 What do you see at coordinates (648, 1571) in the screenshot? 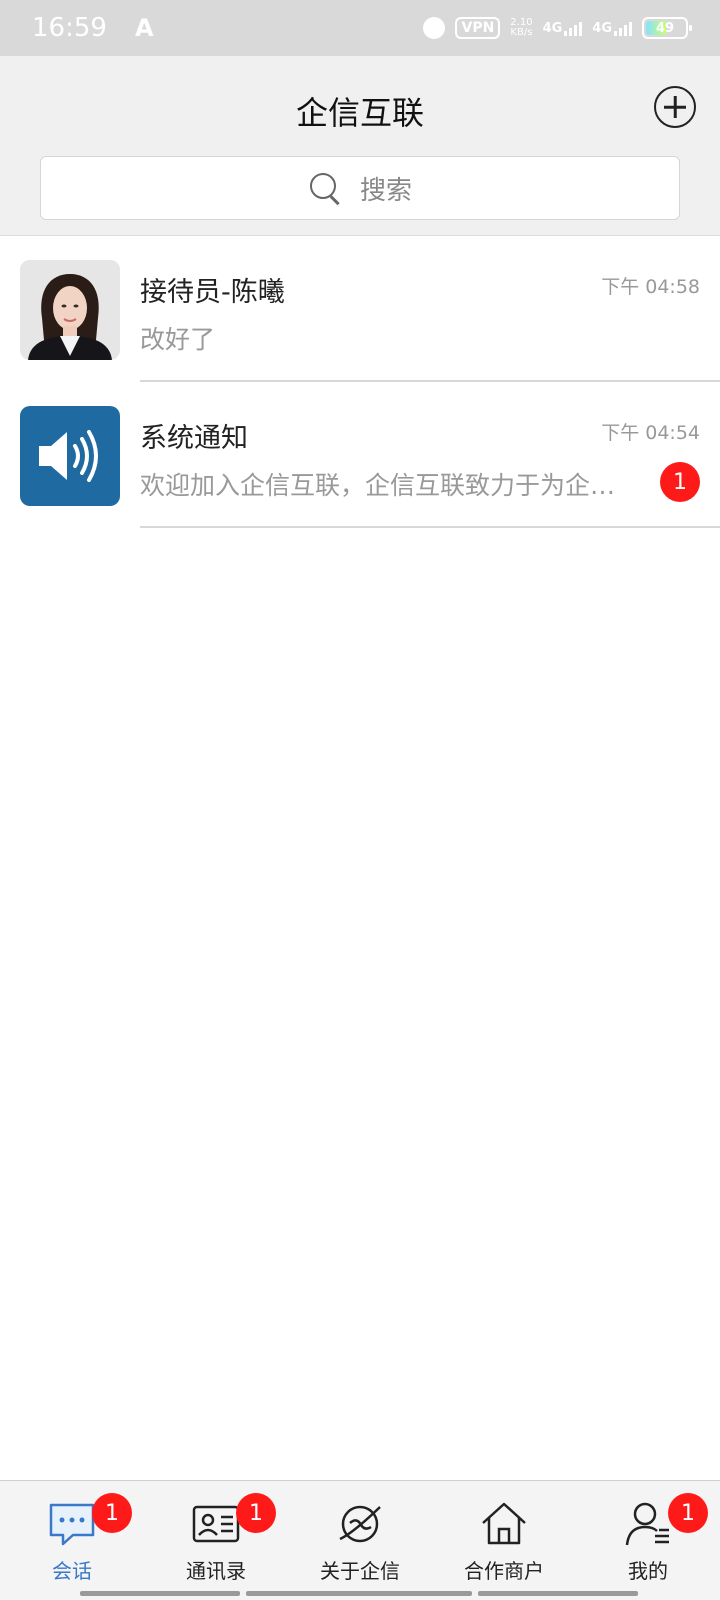
I see `nav-label: 我的` at bounding box center [648, 1571].